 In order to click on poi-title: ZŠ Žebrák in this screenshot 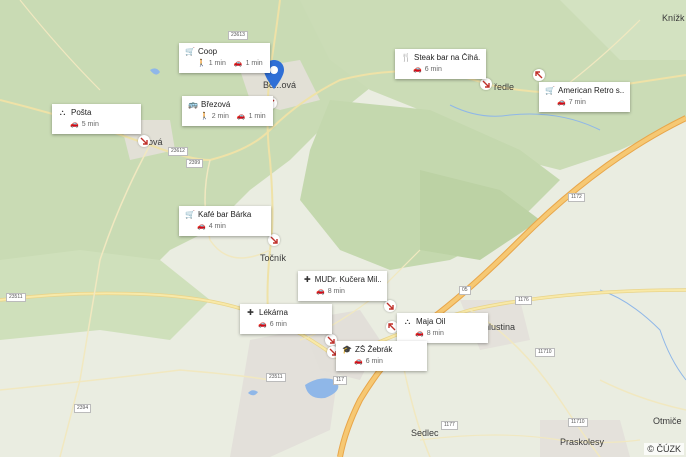, I will do `click(374, 349)`.